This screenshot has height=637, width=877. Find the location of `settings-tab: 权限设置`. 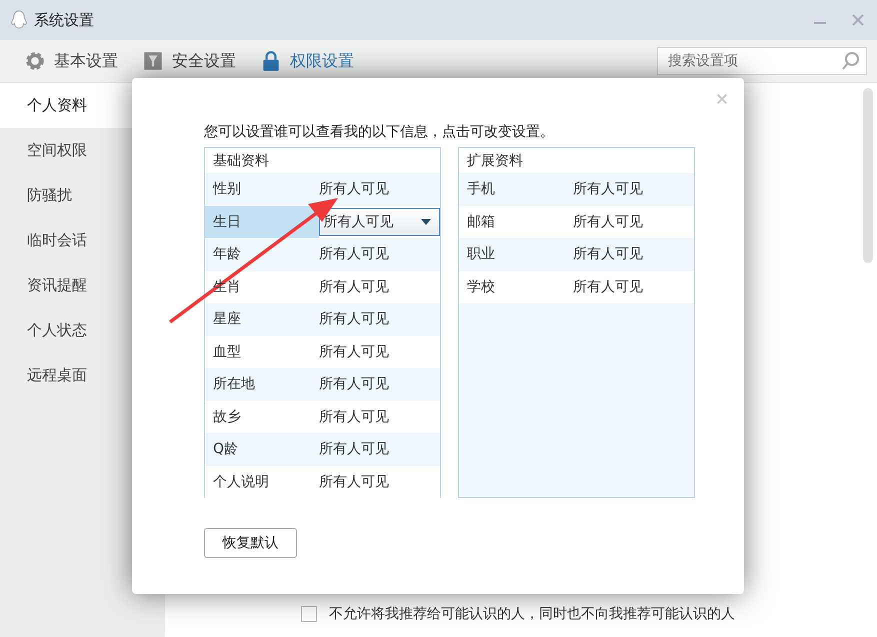

settings-tab: 权限设置 is located at coordinates (307, 61).